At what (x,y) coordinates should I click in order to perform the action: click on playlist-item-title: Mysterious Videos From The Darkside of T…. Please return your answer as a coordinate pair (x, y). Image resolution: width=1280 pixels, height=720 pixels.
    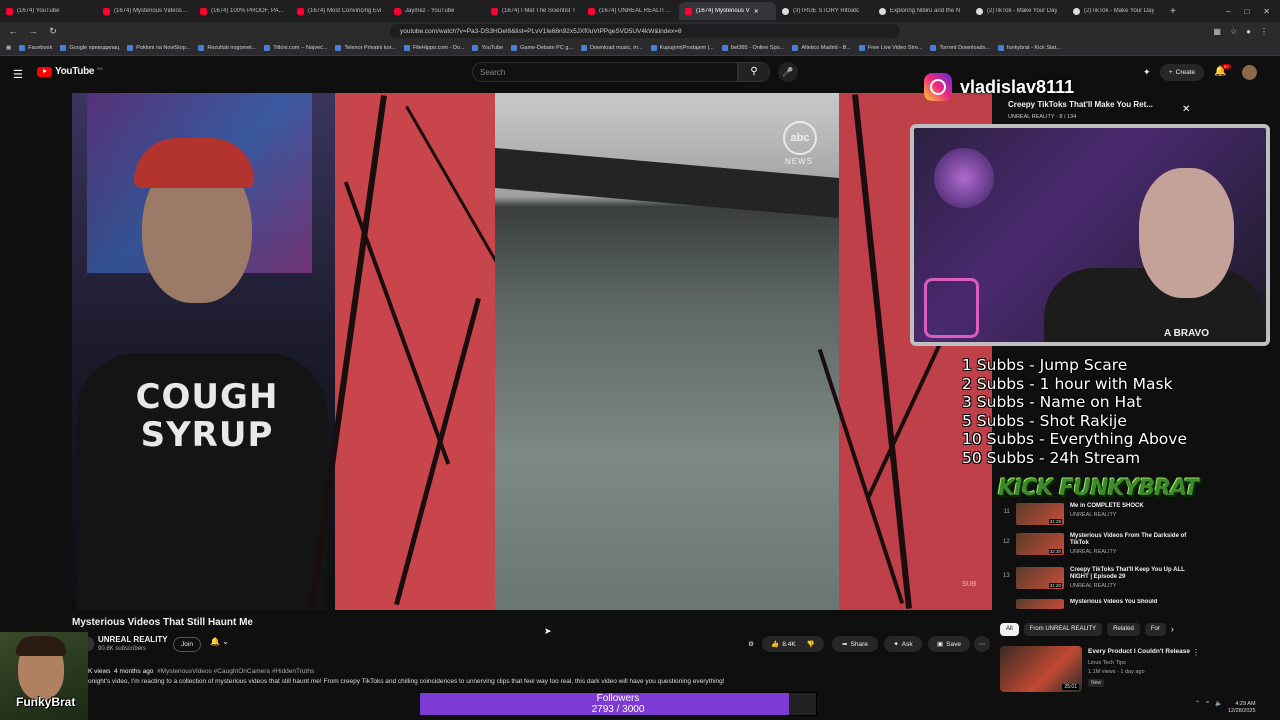
    Looking at the image, I should click on (1128, 539).